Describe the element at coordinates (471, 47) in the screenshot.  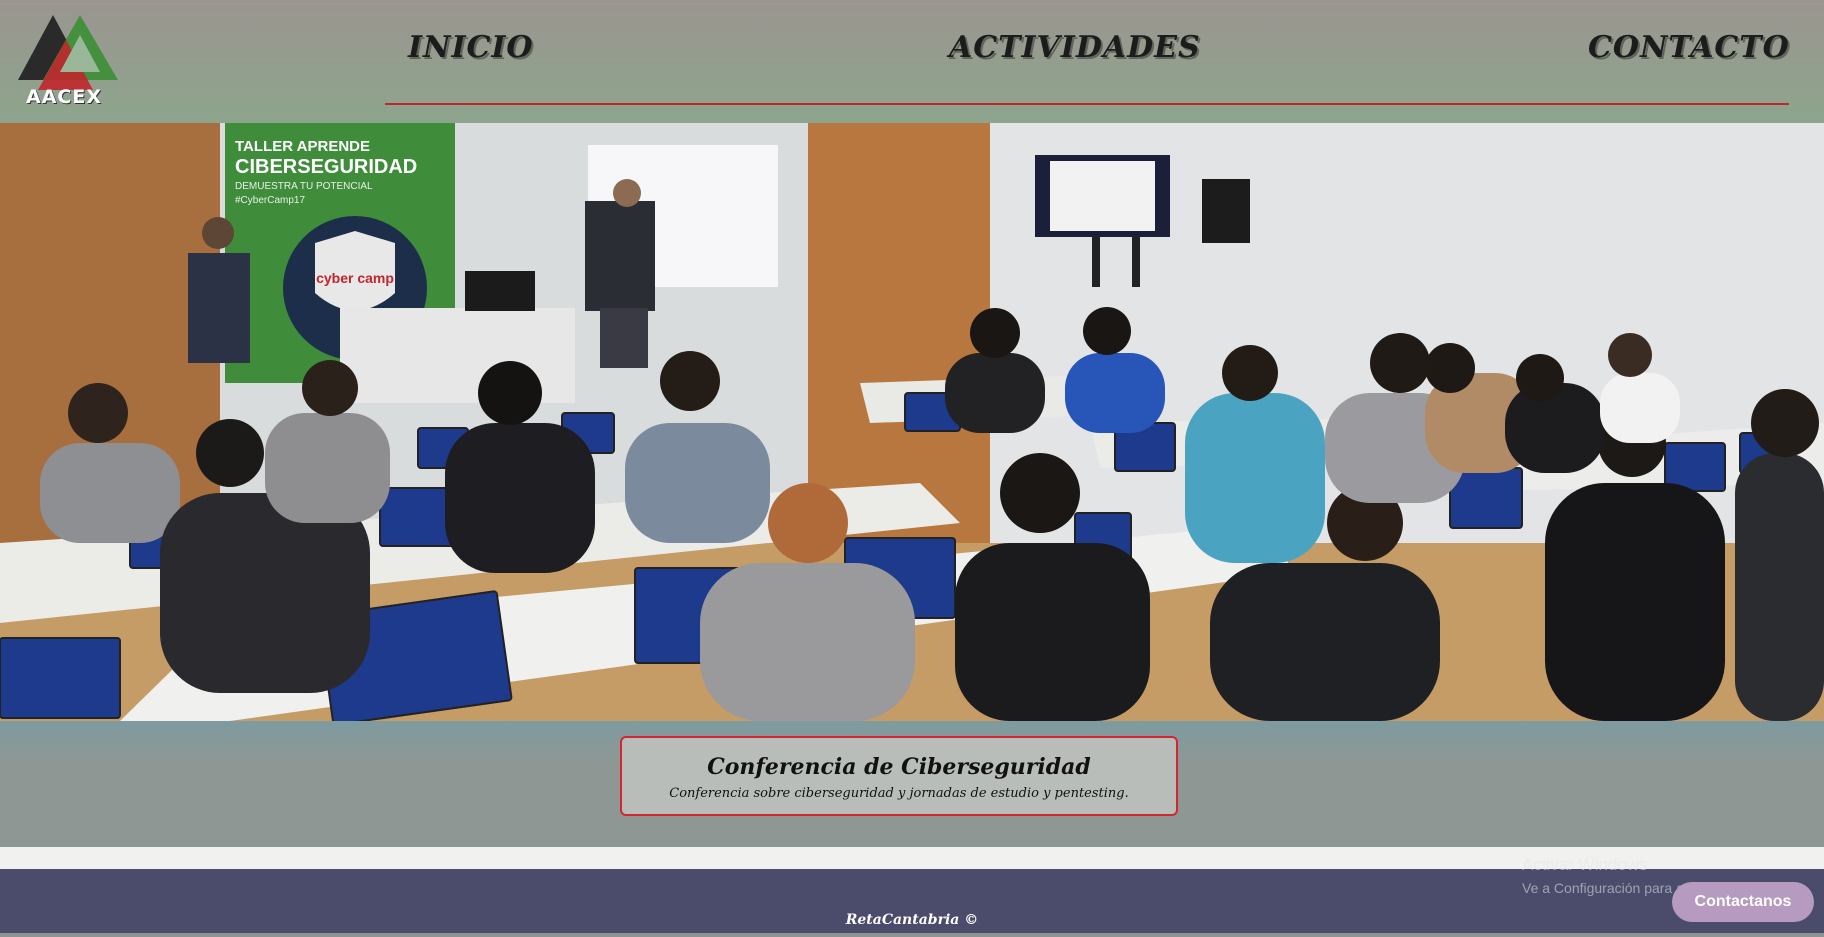
I see `nav-inicio: INICIO` at that location.